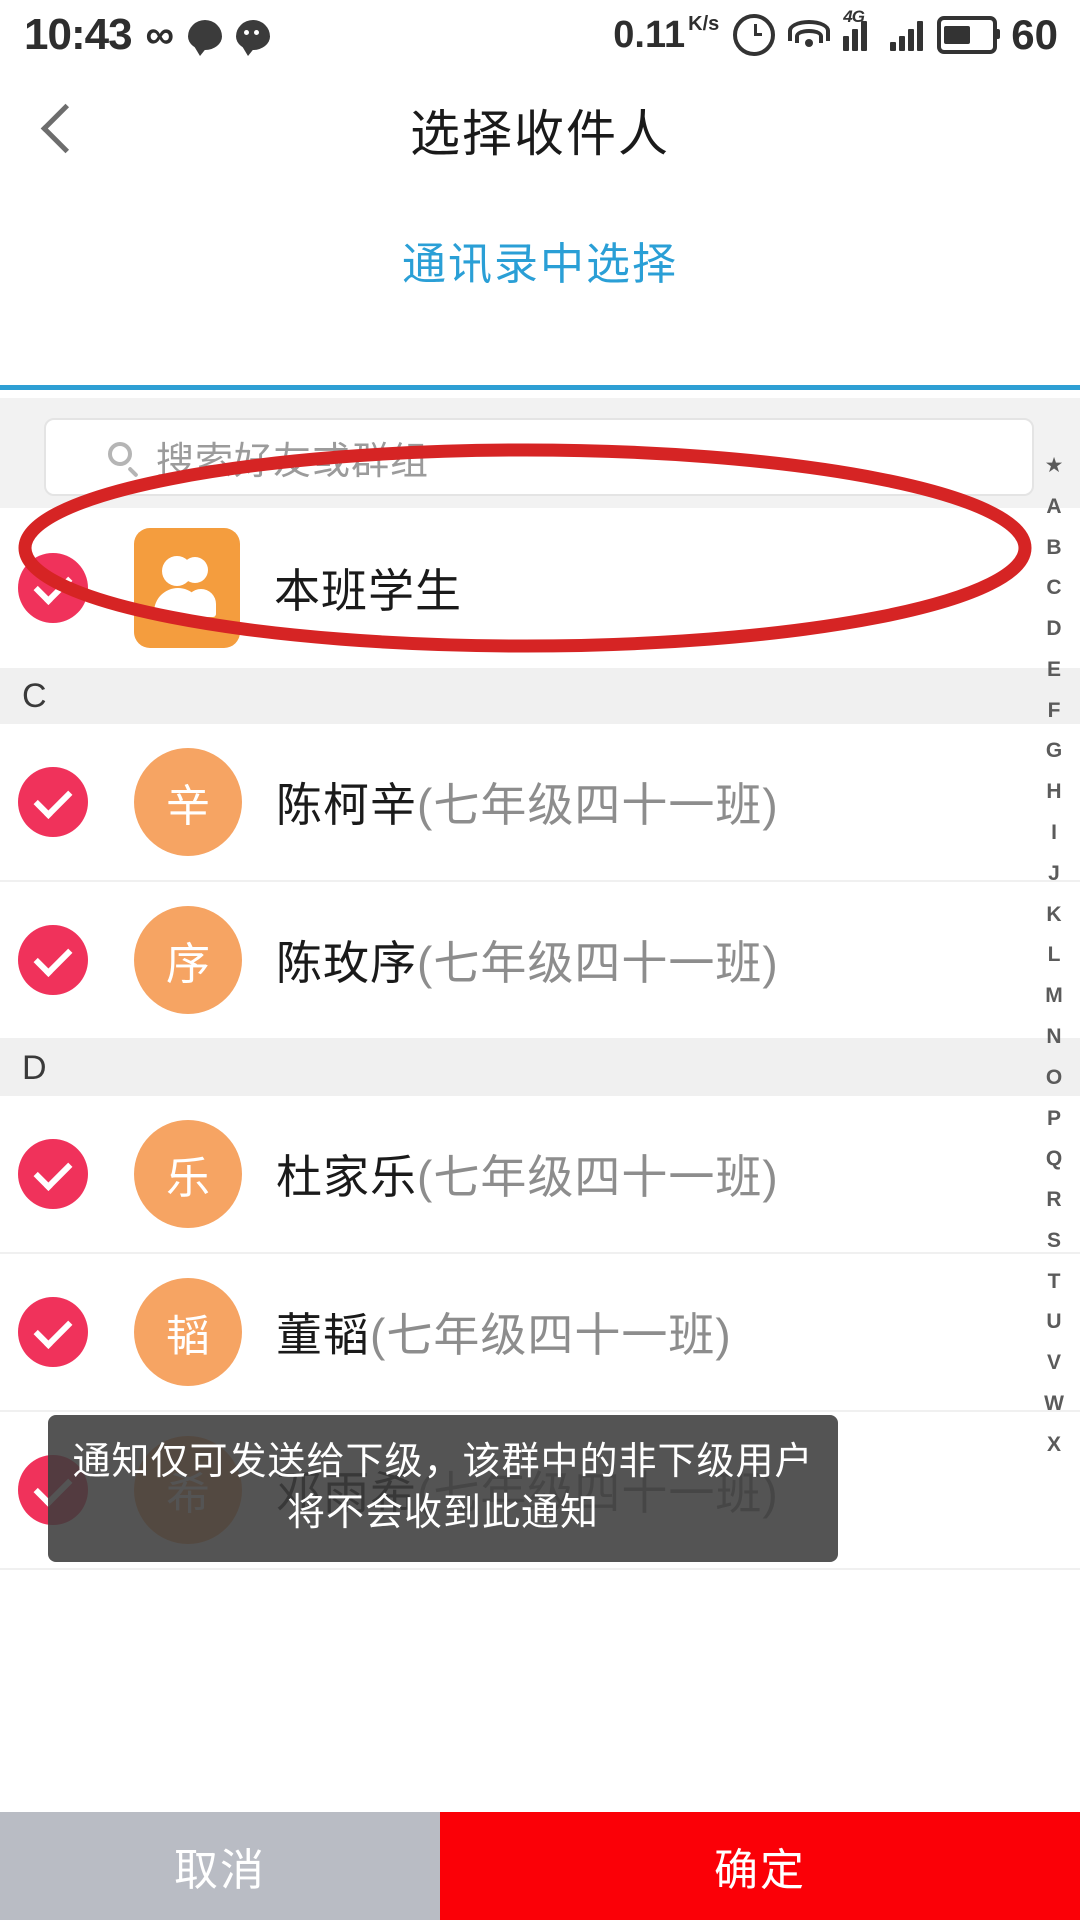  I want to click on bottom-action-bar: 取消 确定, so click(540, 1866).